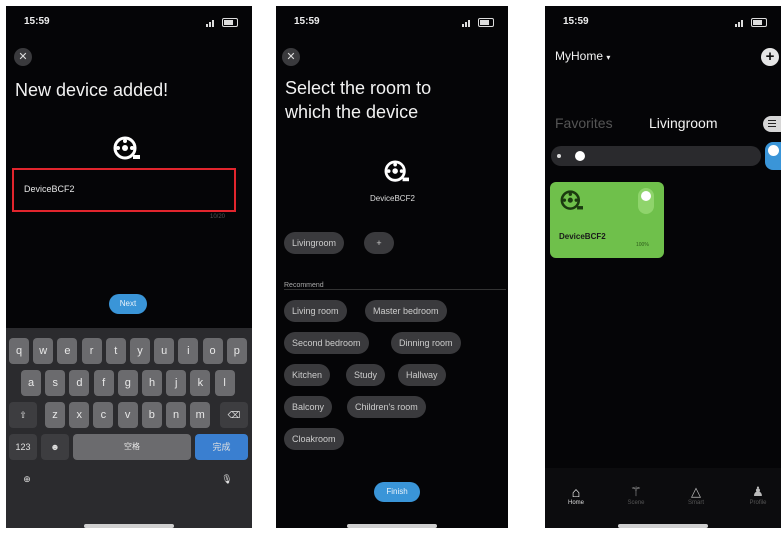 This screenshot has width=781, height=534. I want to click on keyboard-key: q, so click(19, 351).